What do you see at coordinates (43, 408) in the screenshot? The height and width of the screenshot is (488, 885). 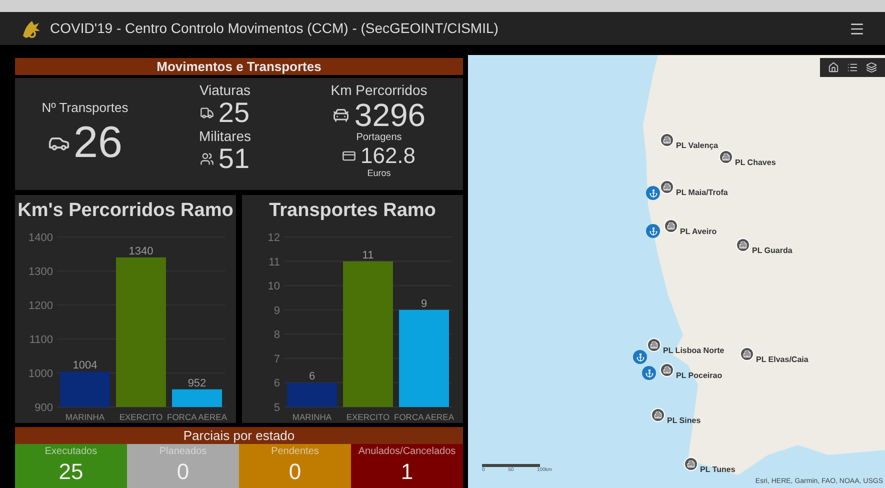 I see `axis-tick-label: 900` at bounding box center [43, 408].